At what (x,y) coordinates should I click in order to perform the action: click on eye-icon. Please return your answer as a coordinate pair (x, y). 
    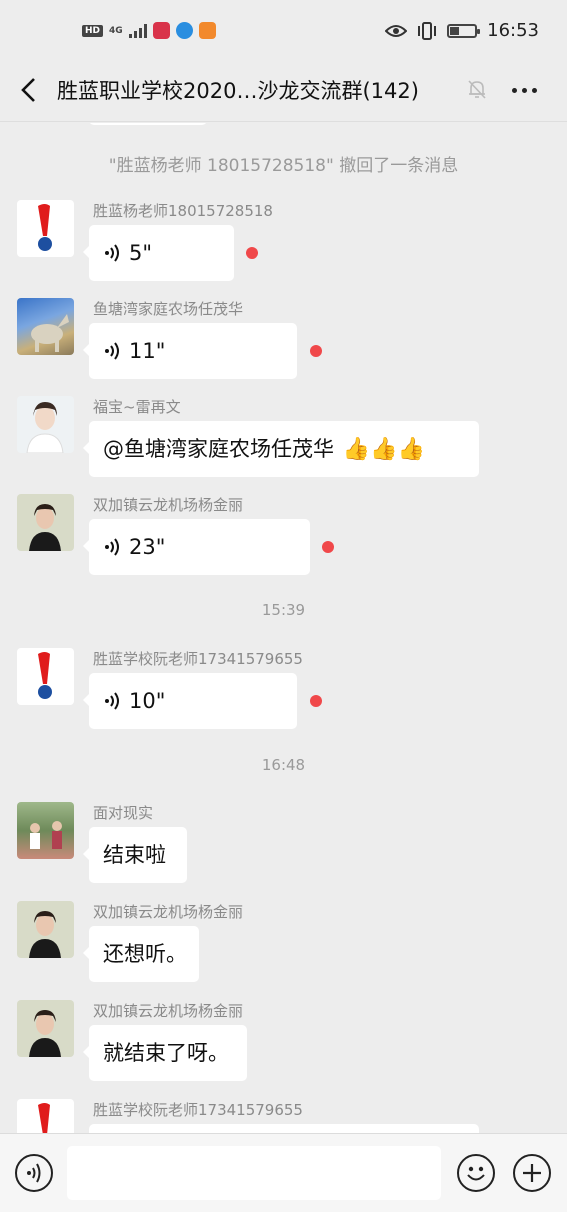
    Looking at the image, I should click on (396, 30).